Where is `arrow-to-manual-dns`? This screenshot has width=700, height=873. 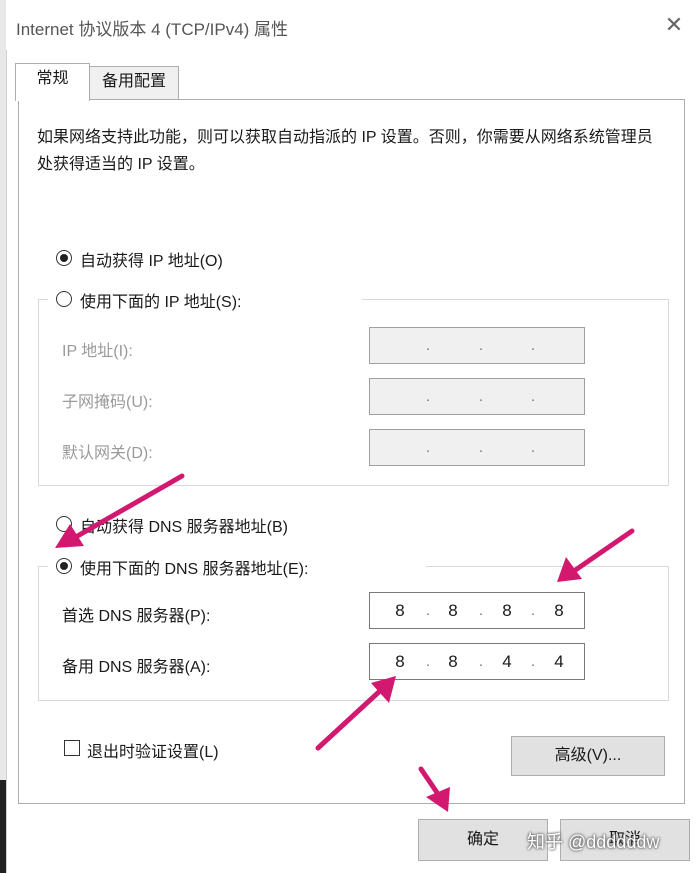 arrow-to-manual-dns is located at coordinates (120, 510).